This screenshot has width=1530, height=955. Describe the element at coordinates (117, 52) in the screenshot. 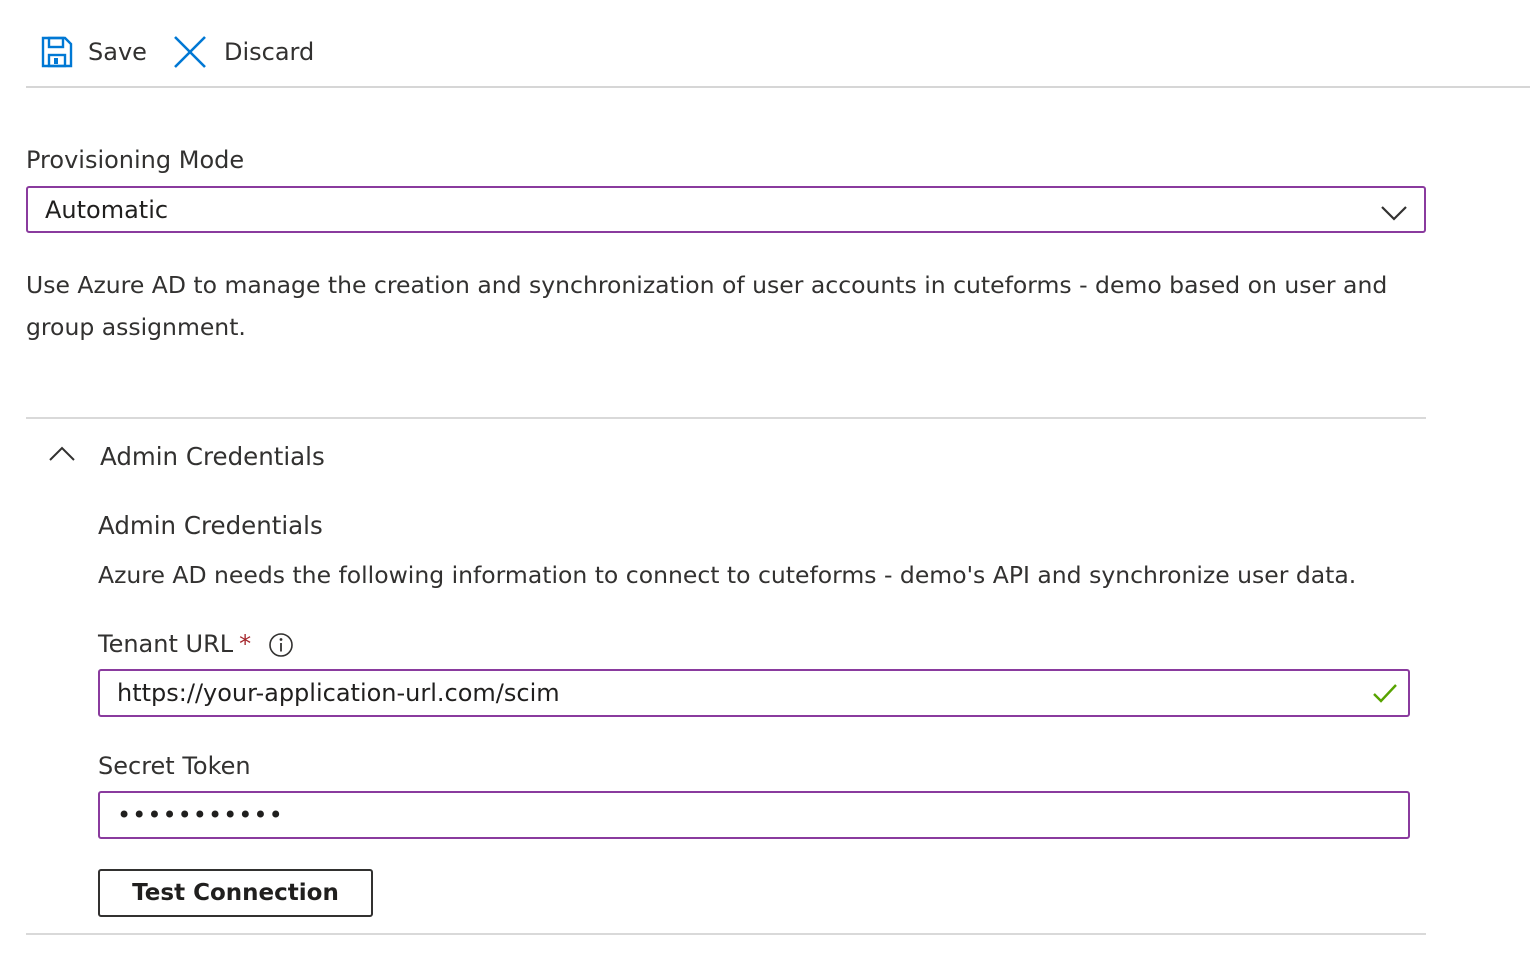

I see `save-label: Save` at that location.